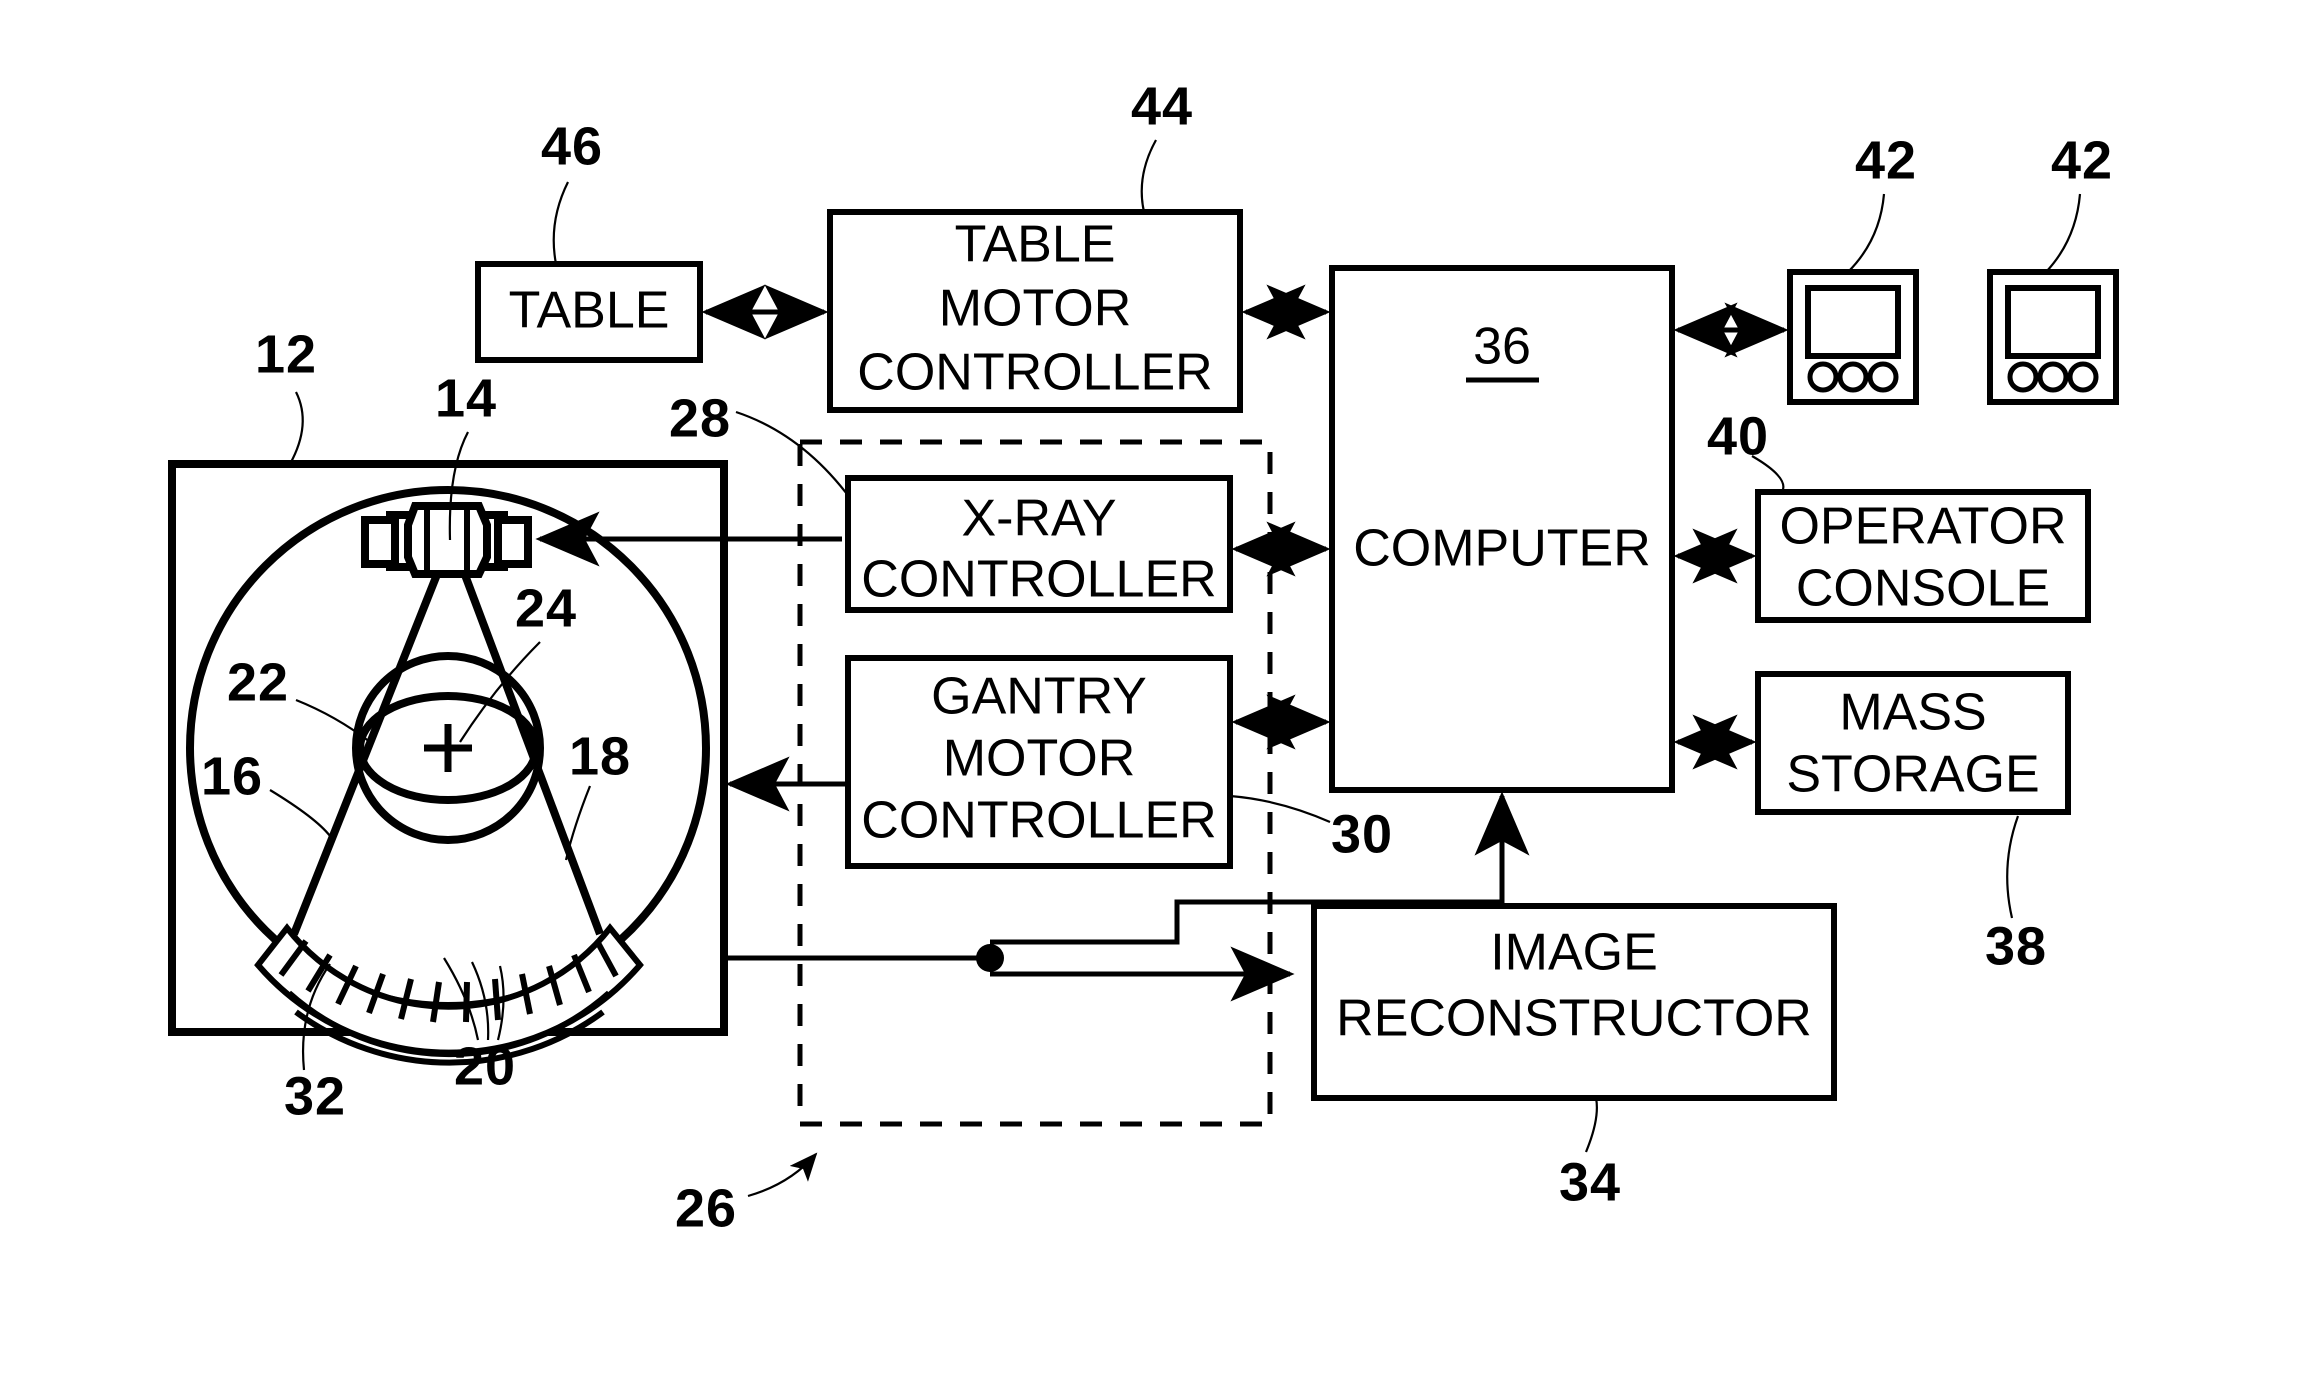  What do you see at coordinates (1574, 1019) in the screenshot?
I see `image-reconstructor-line2: RECONSTRUCTOR` at bounding box center [1574, 1019].